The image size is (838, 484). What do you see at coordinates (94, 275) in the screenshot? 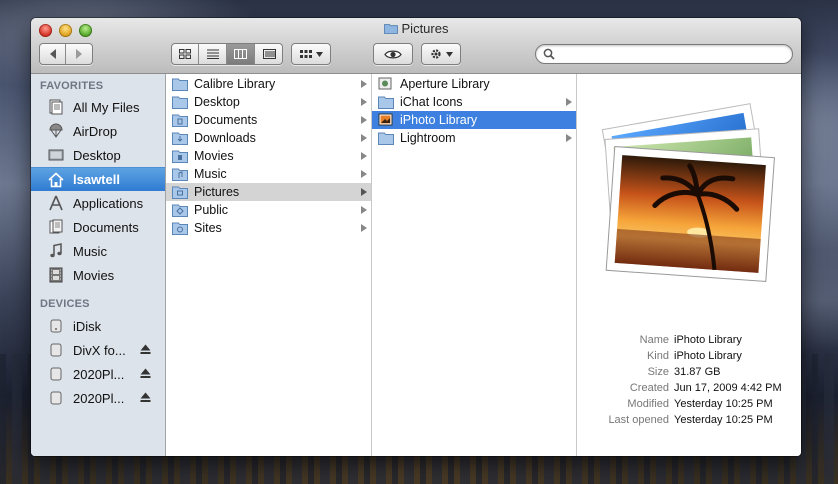
I see `sidebar-item-label: Movies` at bounding box center [94, 275].